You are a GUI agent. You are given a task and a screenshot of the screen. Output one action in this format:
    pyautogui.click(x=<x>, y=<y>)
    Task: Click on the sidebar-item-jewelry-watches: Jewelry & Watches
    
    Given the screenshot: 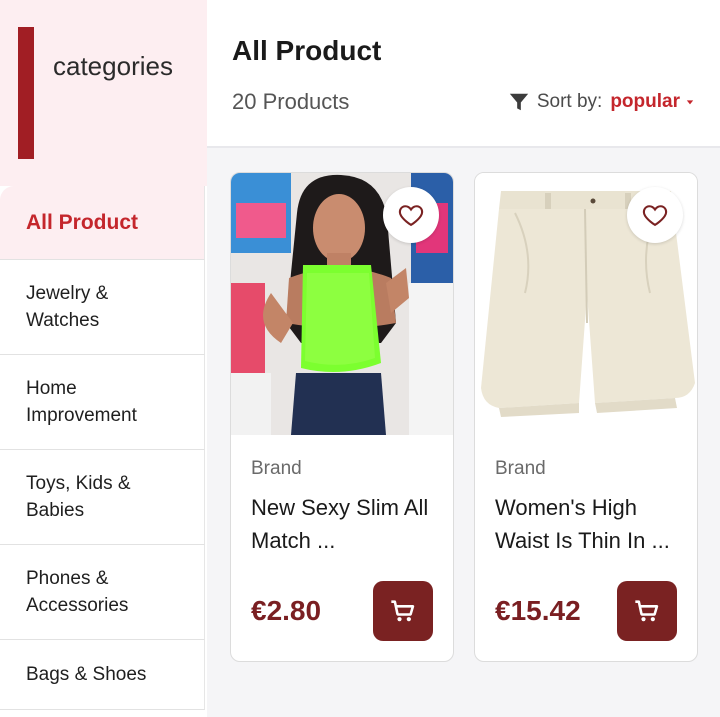 What is the action you would take?
    pyautogui.click(x=102, y=307)
    